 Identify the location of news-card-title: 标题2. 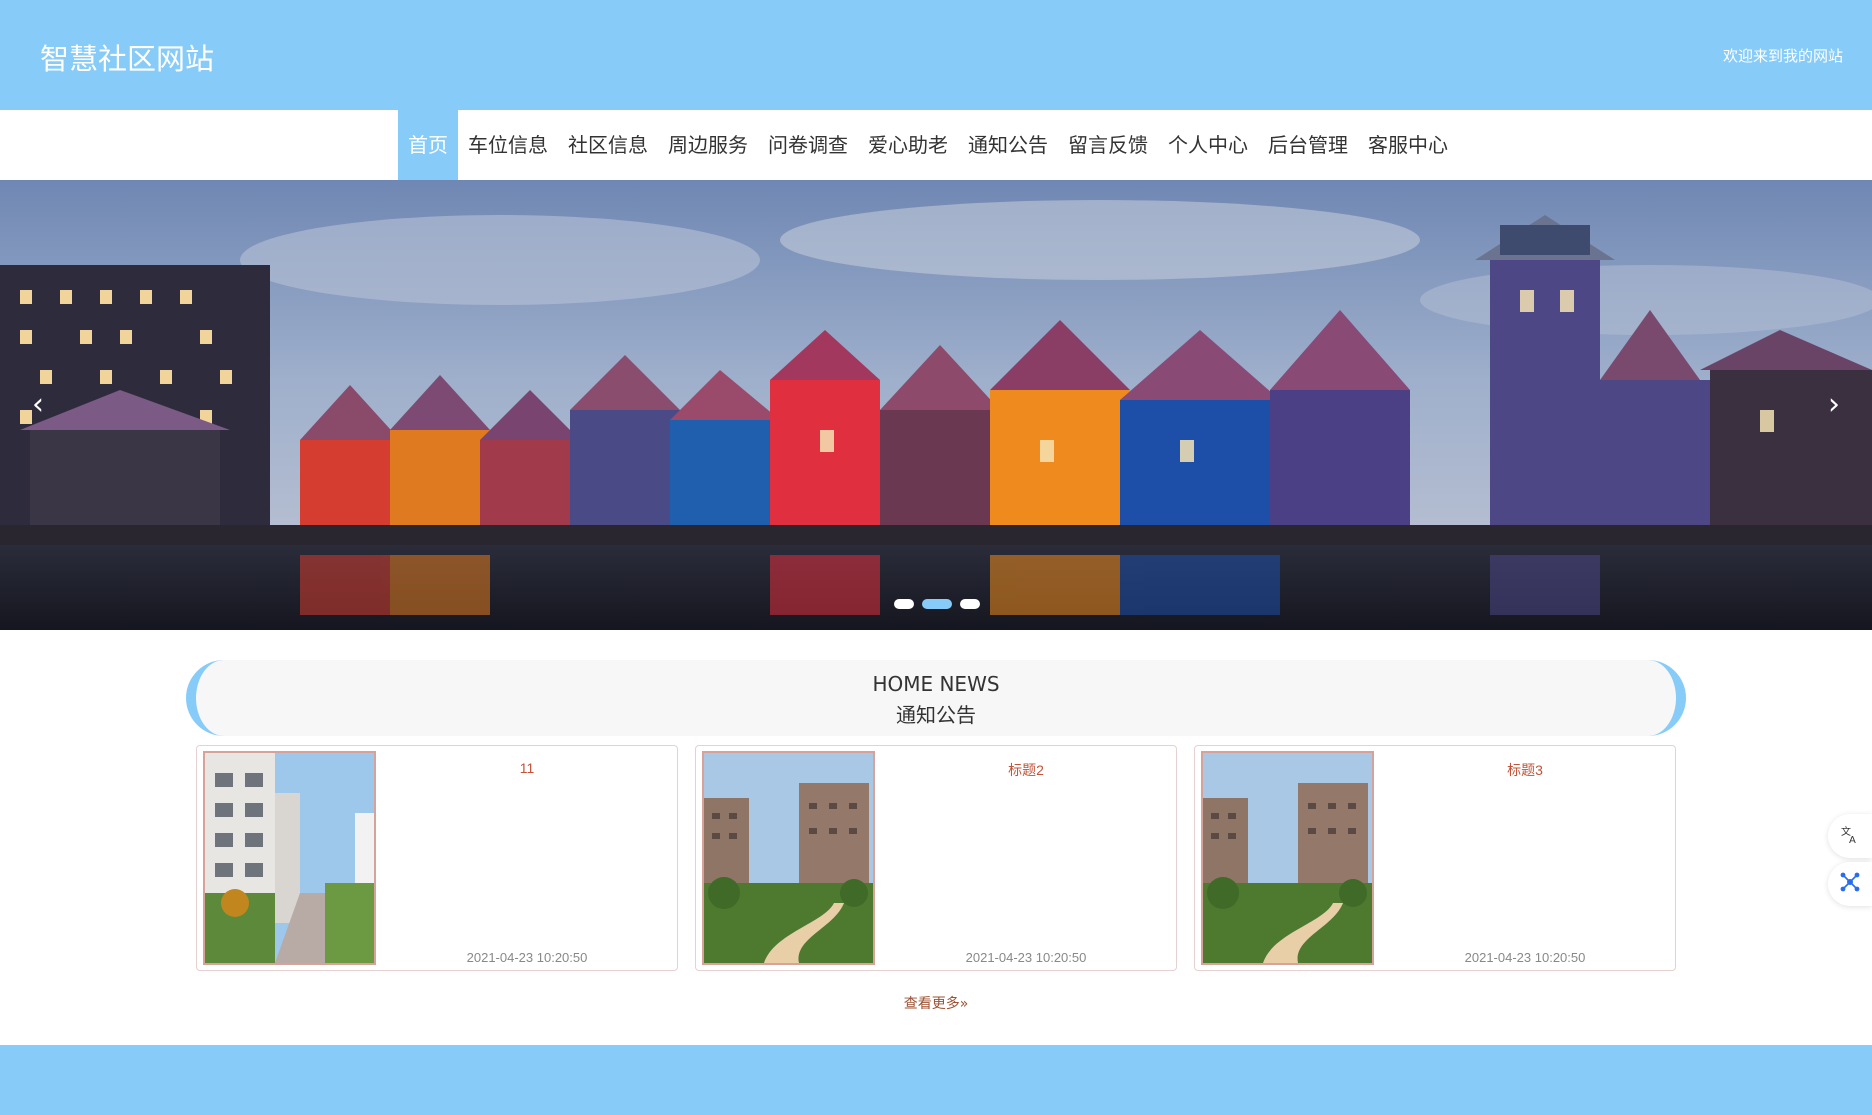
(1026, 770).